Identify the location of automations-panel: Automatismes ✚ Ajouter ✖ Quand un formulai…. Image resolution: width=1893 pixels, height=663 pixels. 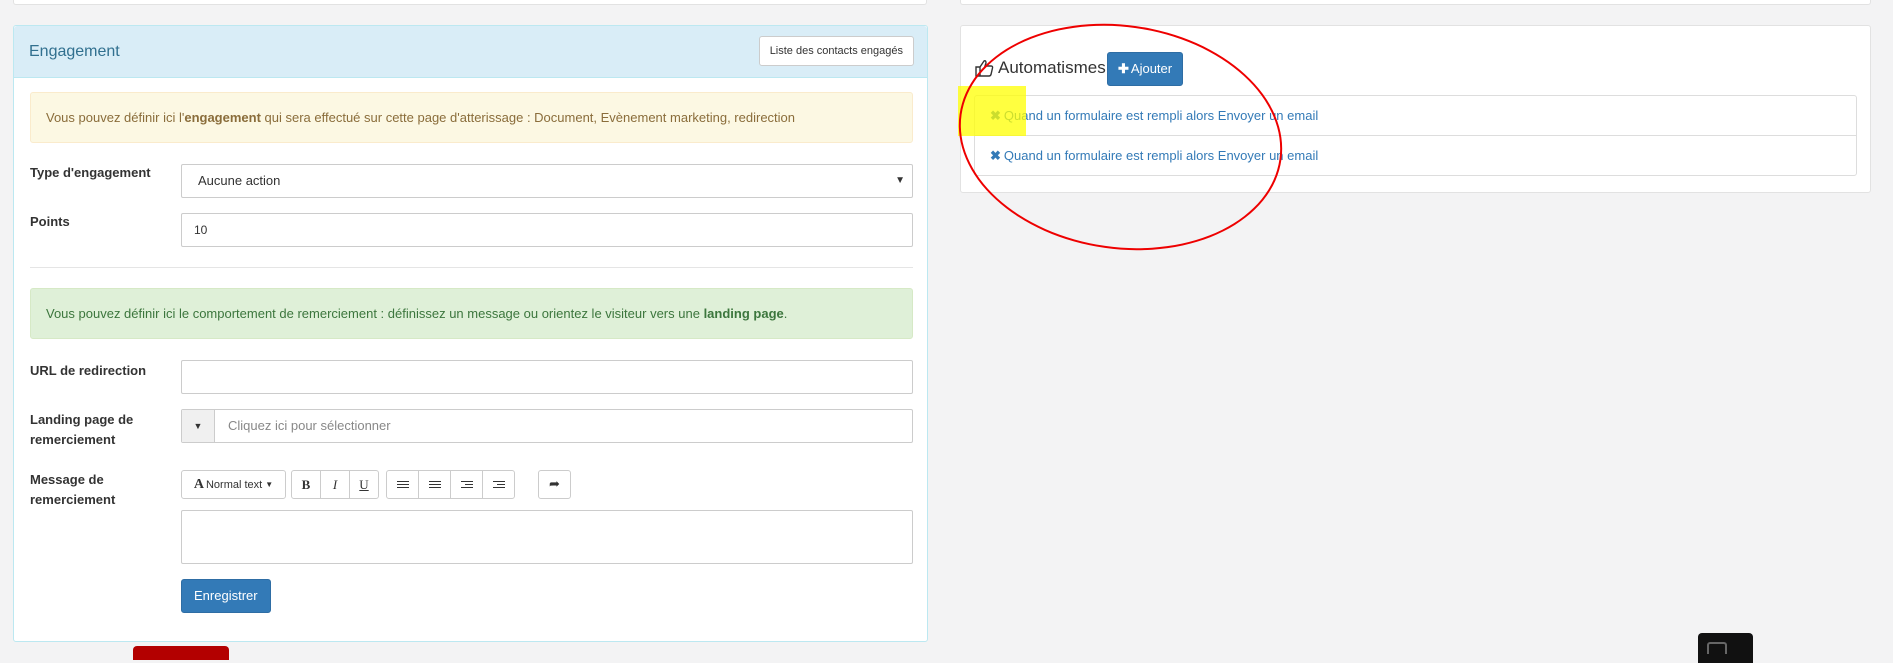
(1415, 109).